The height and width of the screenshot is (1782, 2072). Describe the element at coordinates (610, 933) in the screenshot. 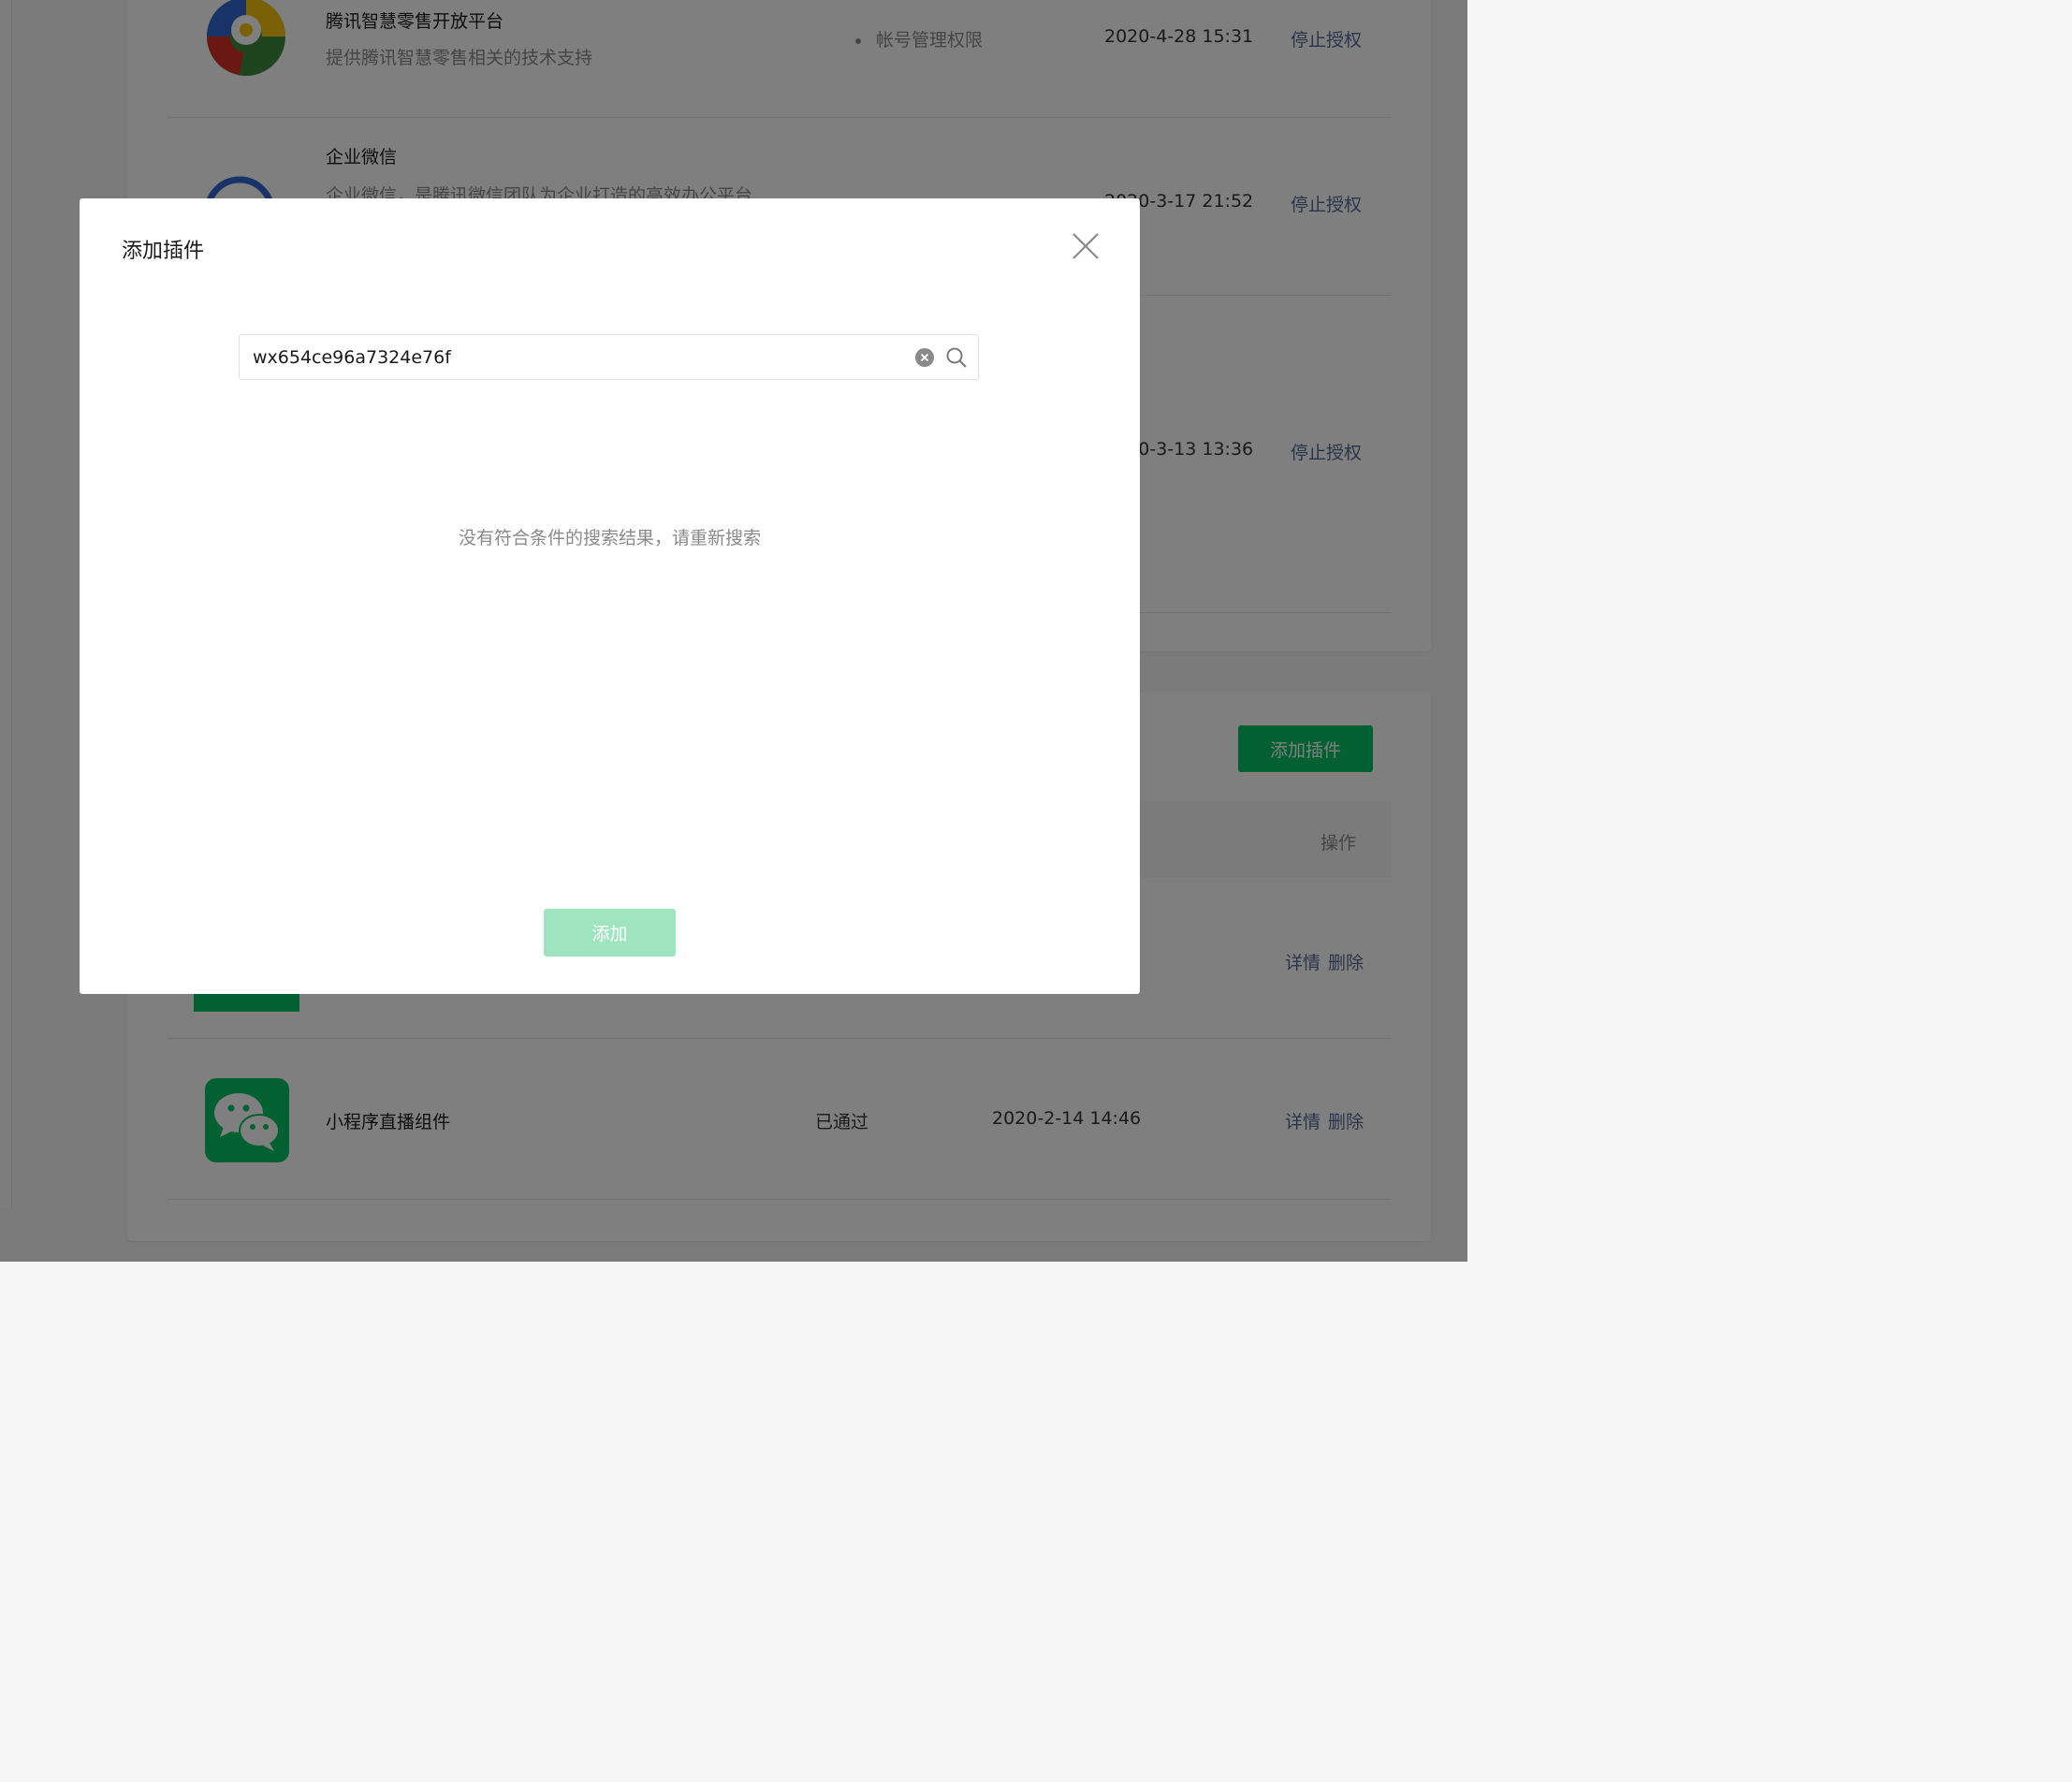

I see `add-button: 添加` at that location.